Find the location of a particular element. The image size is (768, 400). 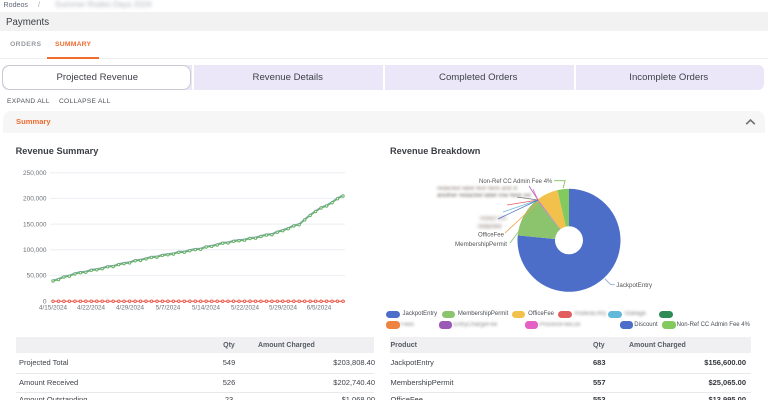

svg-text: Non-Ref CC Admin Fee 4% is located at coordinates (516, 182).